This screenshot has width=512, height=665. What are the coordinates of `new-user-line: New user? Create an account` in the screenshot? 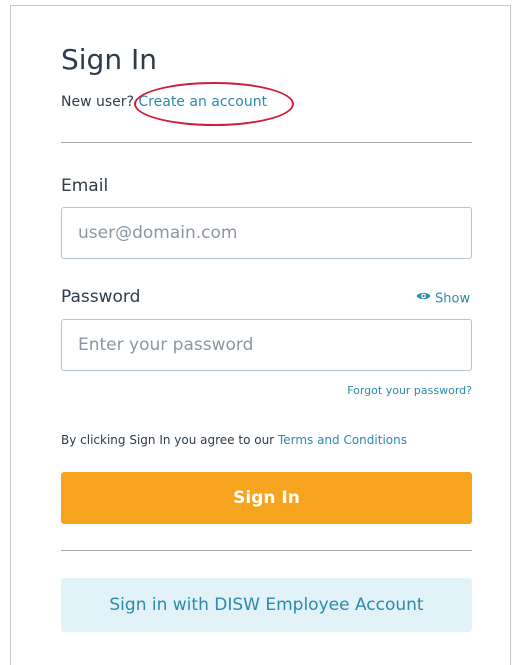 It's located at (164, 102).